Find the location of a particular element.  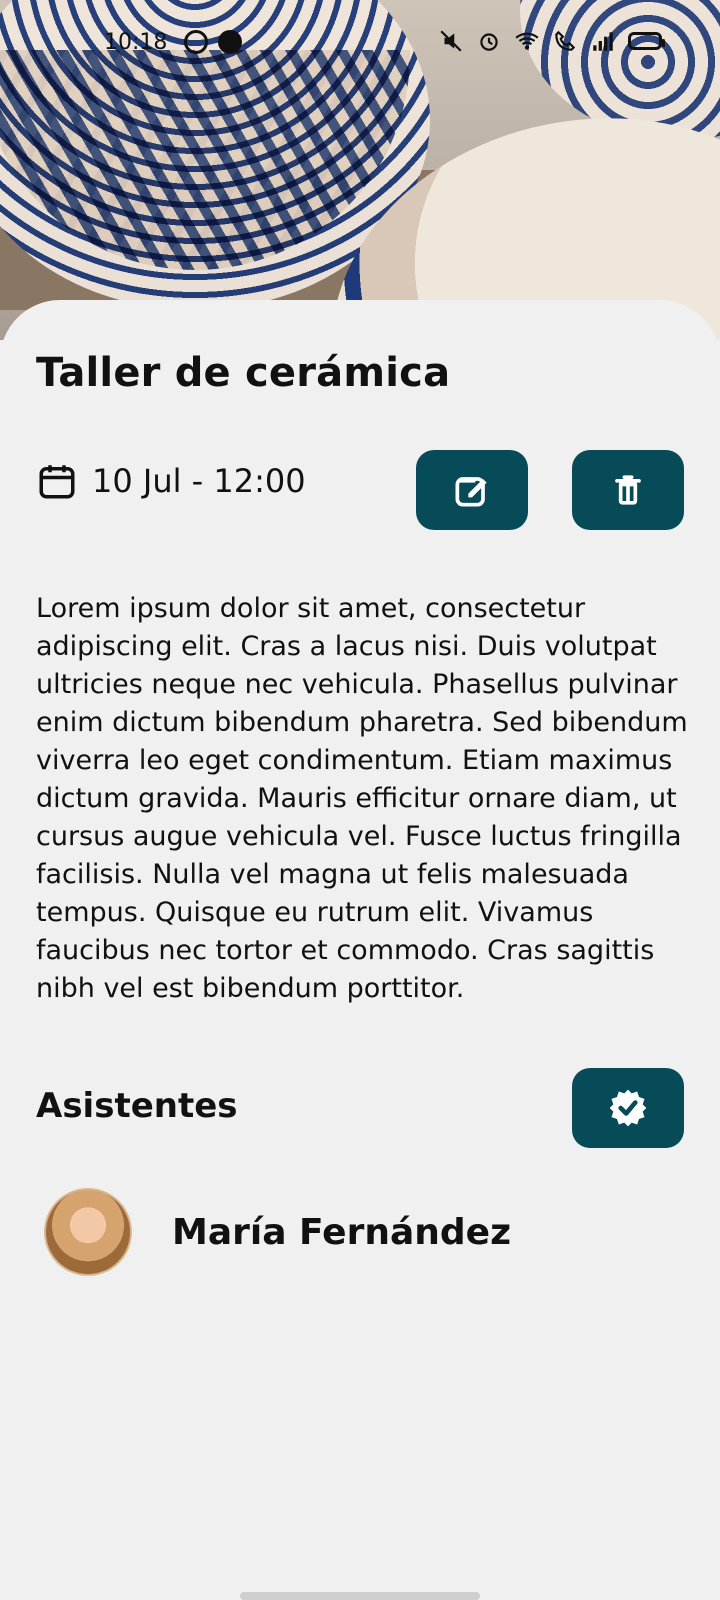

home-indicator is located at coordinates (360, 1596).